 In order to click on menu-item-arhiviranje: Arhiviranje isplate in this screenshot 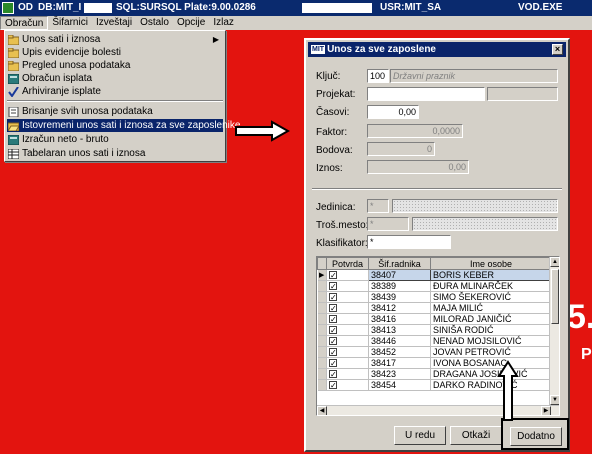, I will do `click(115, 91)`.